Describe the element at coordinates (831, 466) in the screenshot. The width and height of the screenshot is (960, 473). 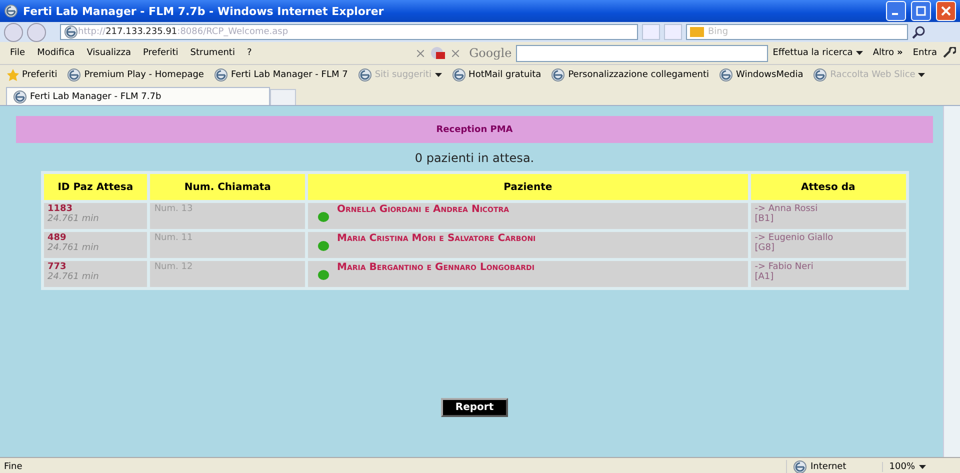
I see `security-zone: Internet` at that location.